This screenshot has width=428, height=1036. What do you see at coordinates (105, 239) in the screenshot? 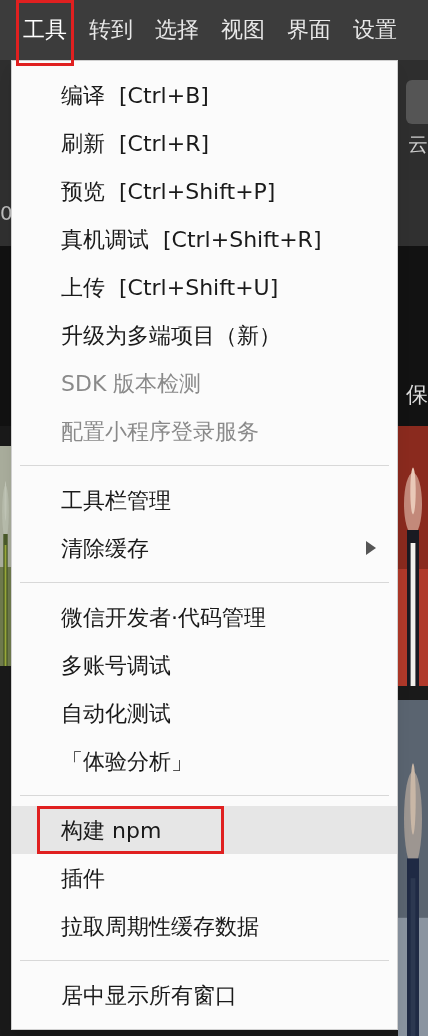
I see `menu-item-label: 真机调试` at bounding box center [105, 239].